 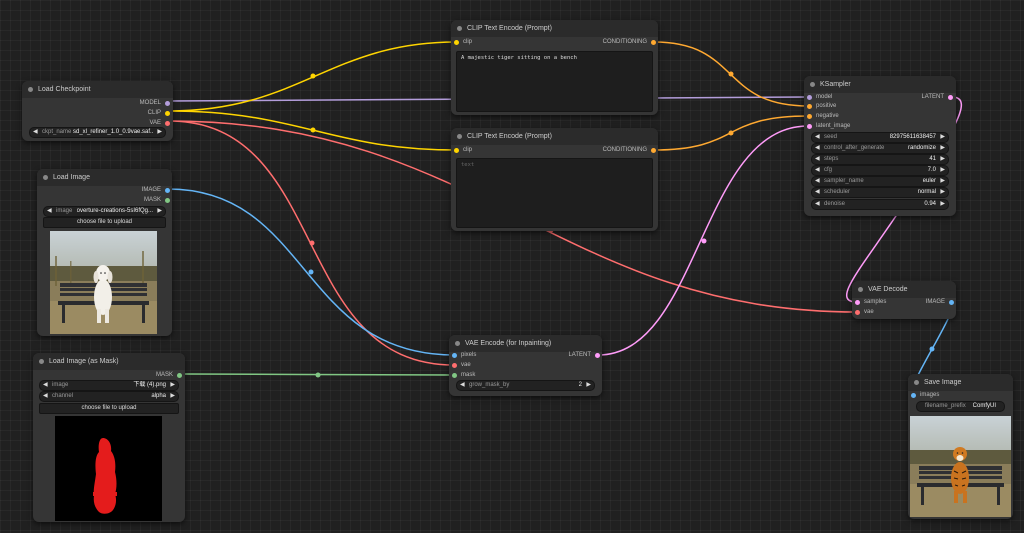 What do you see at coordinates (870, 302) in the screenshot?
I see `input-samples: samples` at bounding box center [870, 302].